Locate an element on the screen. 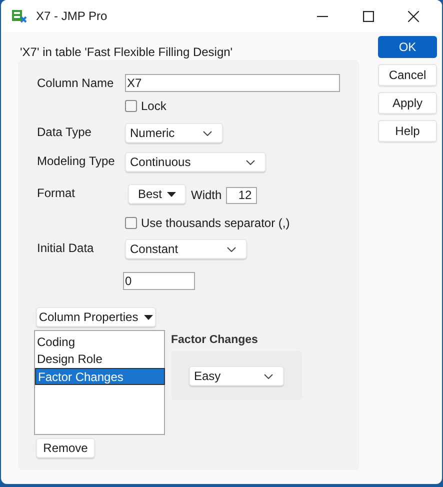 The image size is (443, 487). remove-button: Remove is located at coordinates (65, 448).